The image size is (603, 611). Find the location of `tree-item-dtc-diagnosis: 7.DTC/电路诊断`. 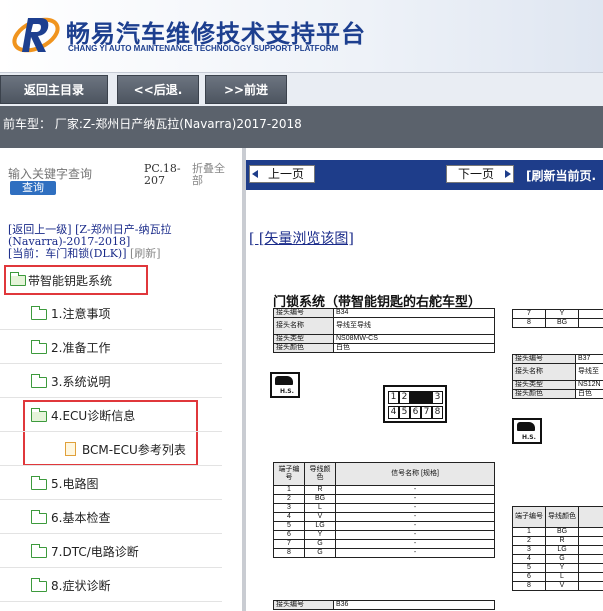

tree-item-dtc-diagnosis: 7.DTC/电路诊断 is located at coordinates (111, 551).